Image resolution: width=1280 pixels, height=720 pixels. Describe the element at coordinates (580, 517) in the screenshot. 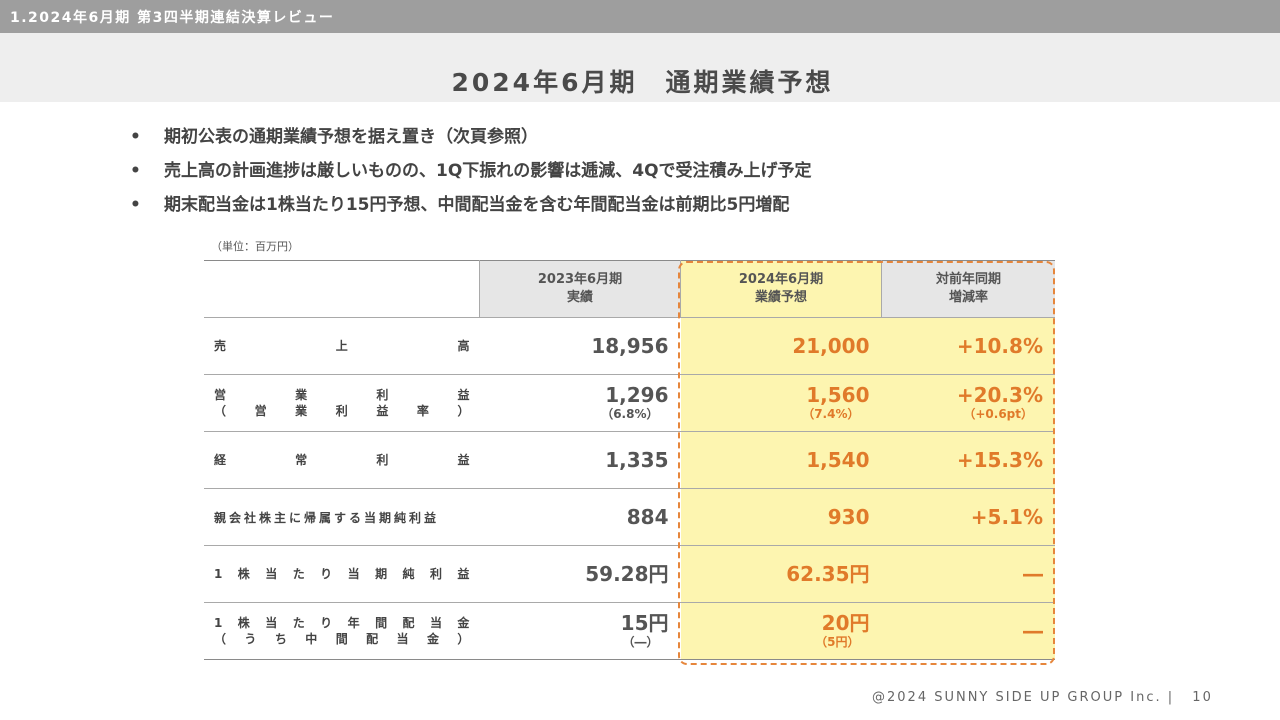

I see `cell-actual: 884` at that location.